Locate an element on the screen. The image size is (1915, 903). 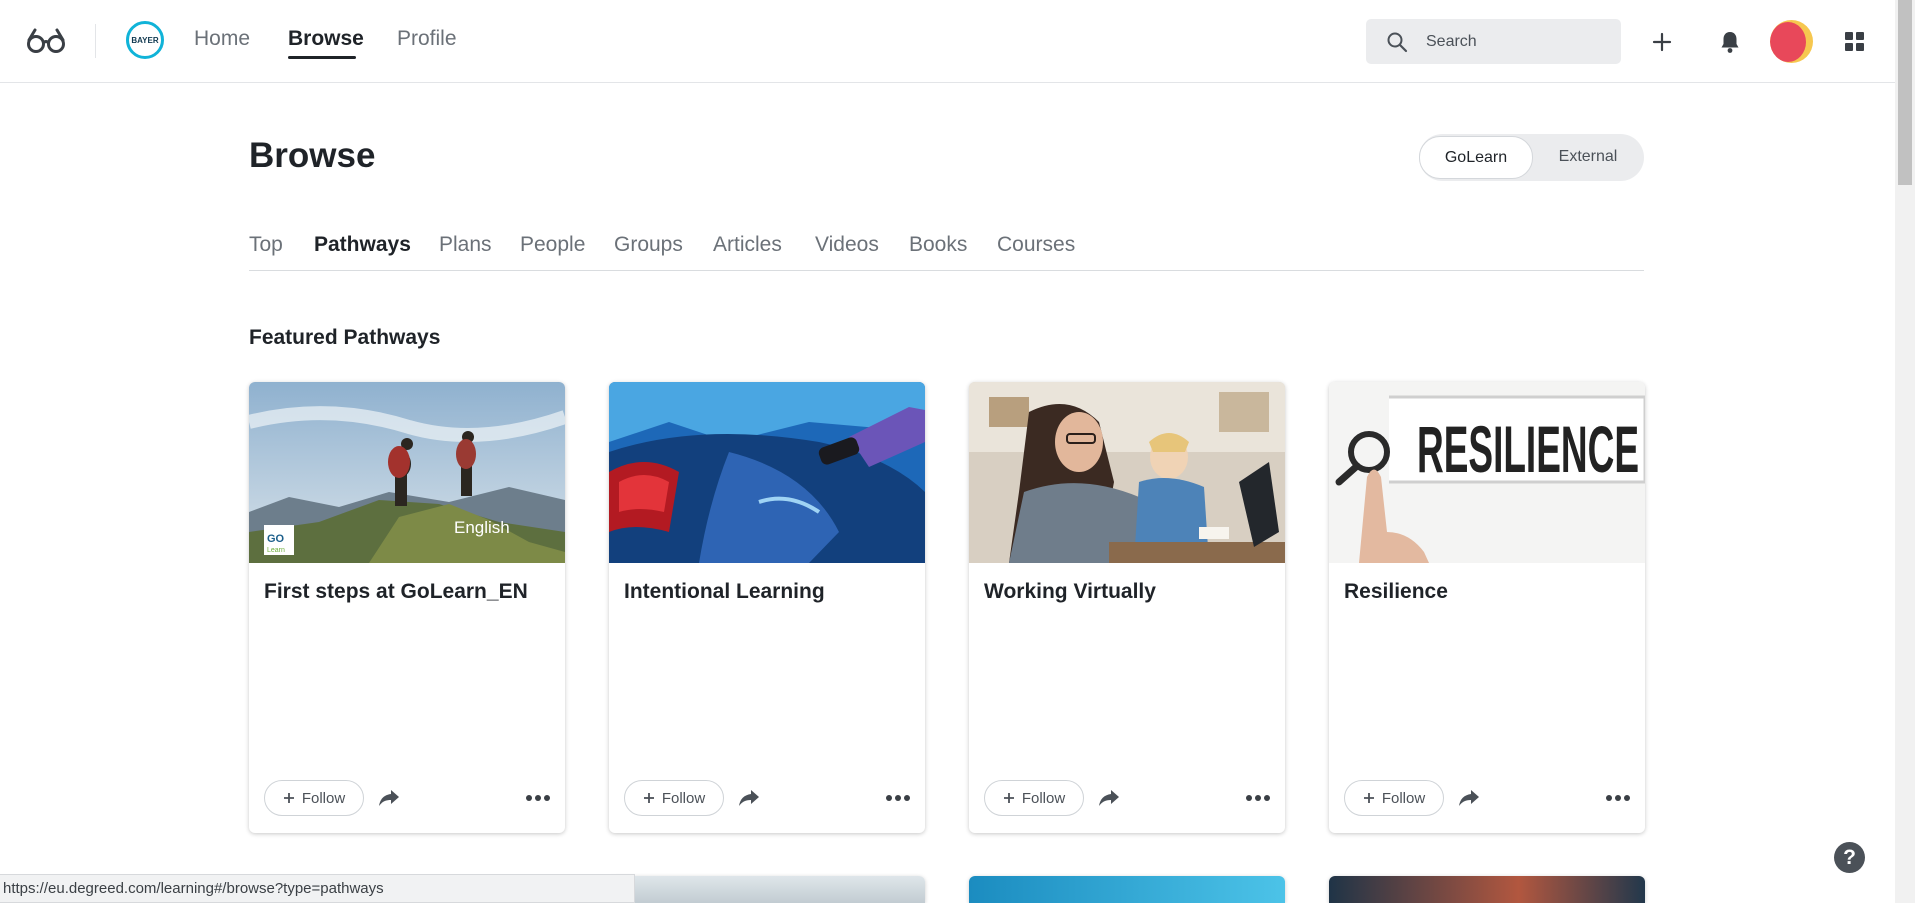
tab-top: Top is located at coordinates (266, 245).